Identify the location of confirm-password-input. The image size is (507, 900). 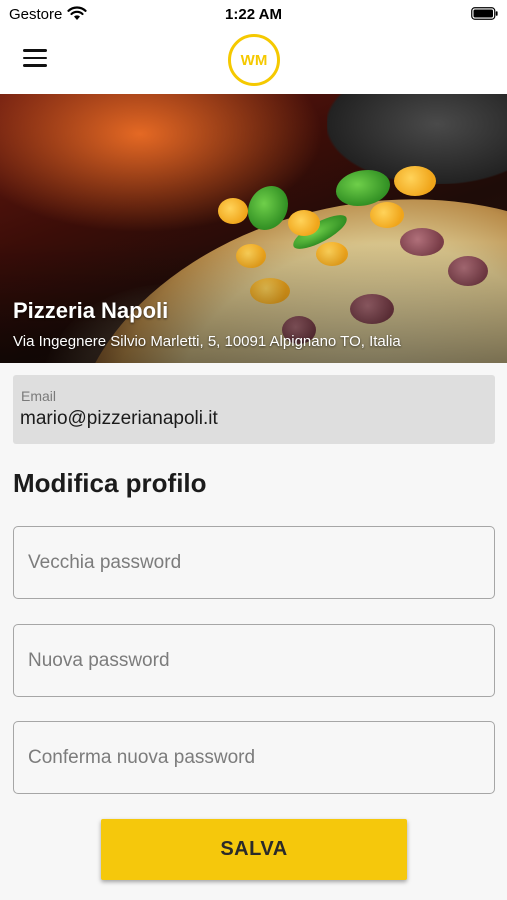
(254, 757).